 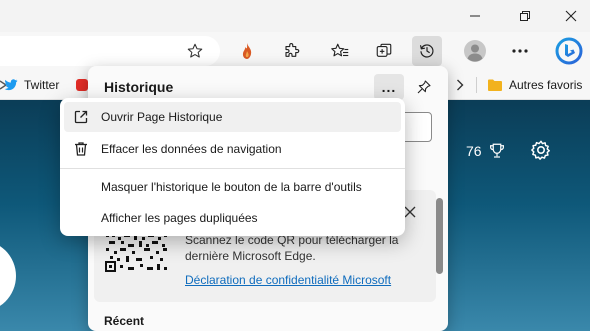 What do you see at coordinates (495, 85) in the screenshot?
I see `folder-icon` at bounding box center [495, 85].